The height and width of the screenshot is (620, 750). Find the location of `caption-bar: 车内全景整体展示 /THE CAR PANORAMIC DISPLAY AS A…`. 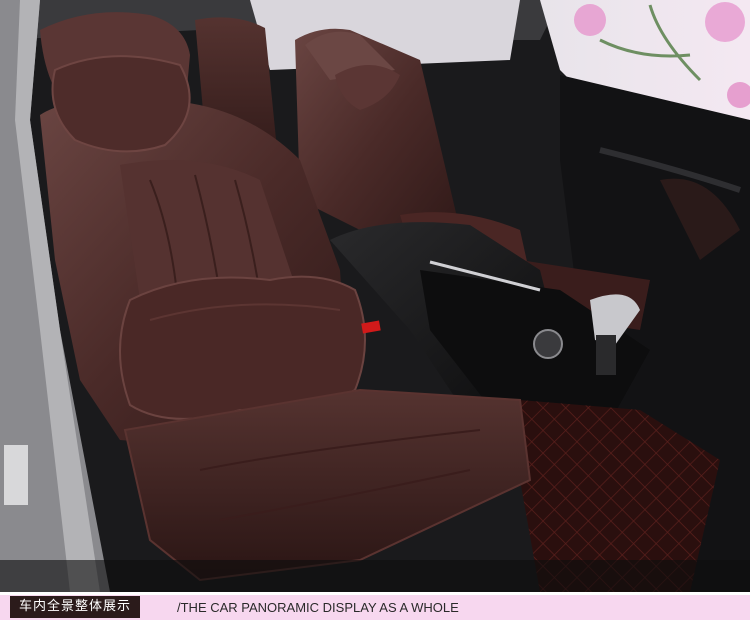

caption-bar: 车内全景整体展示 /THE CAR PANORAMIC DISPLAY AS A… is located at coordinates (375, 607).